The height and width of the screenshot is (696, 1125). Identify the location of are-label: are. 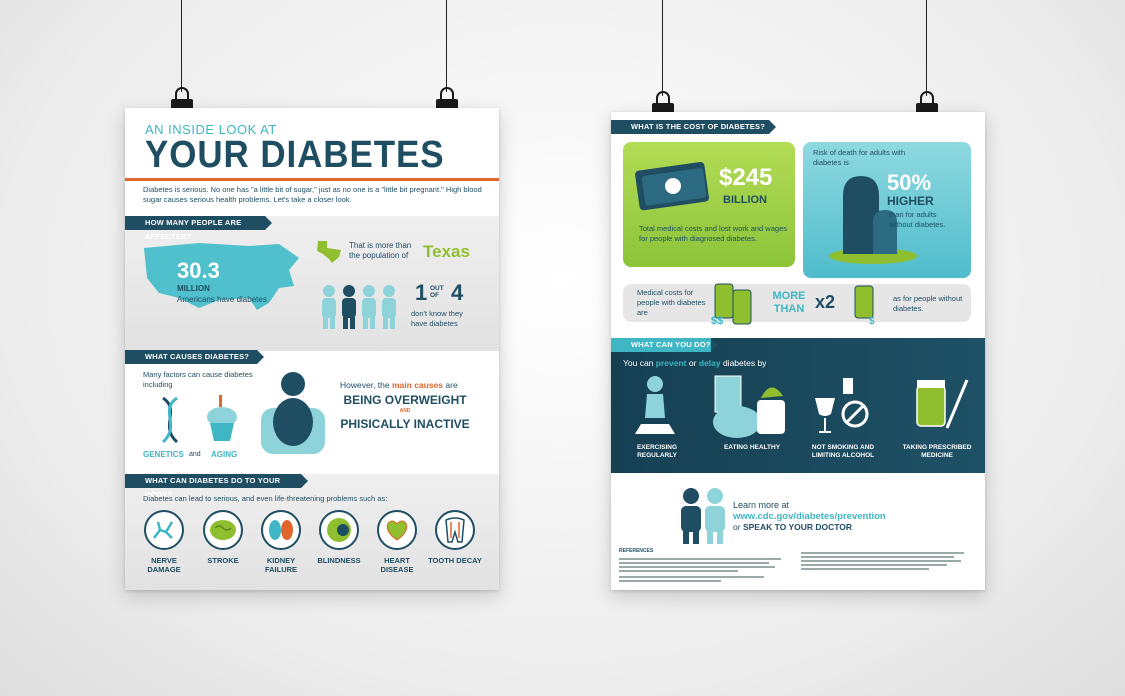
(451, 385).